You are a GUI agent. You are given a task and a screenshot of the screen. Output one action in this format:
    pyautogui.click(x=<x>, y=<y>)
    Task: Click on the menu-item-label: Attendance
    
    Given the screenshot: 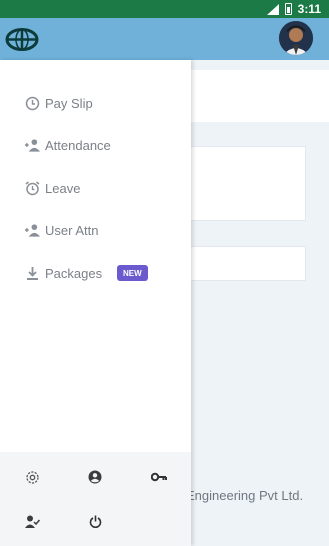 What is the action you would take?
    pyautogui.click(x=78, y=145)
    